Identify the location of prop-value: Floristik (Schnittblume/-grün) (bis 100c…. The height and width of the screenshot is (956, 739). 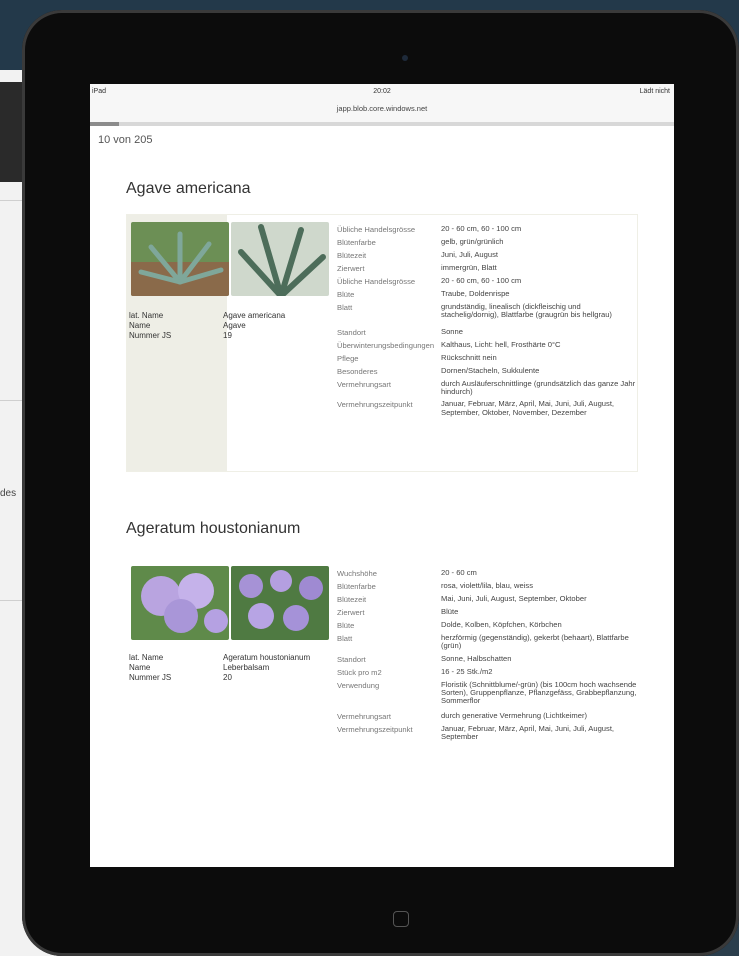
(539, 692).